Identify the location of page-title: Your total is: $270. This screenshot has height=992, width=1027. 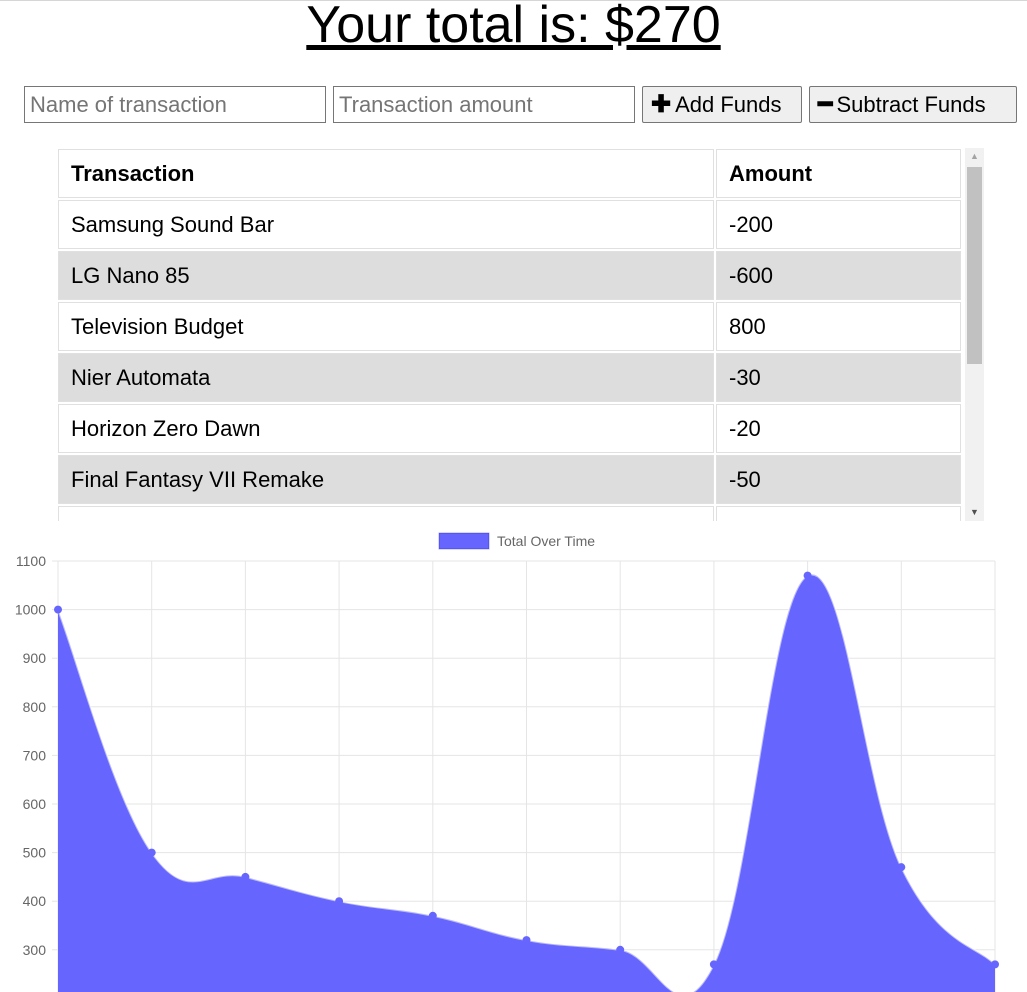
(513, 27).